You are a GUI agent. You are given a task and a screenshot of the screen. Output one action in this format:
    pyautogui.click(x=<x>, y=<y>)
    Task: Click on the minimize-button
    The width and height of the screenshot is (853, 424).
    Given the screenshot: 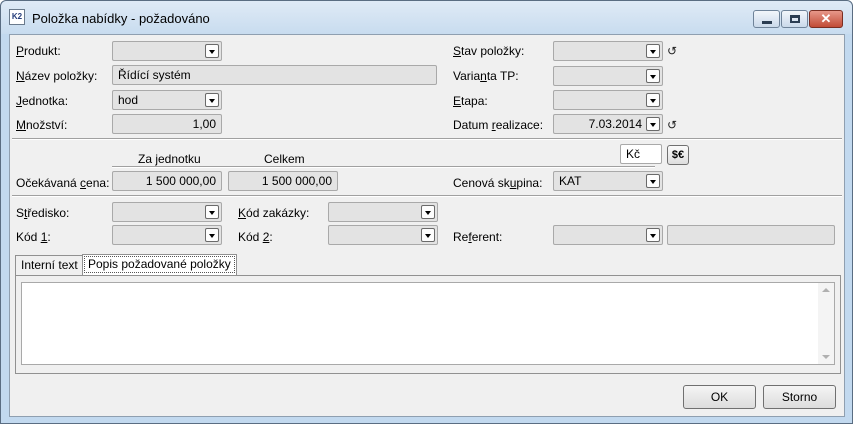 What is the action you would take?
    pyautogui.click(x=766, y=19)
    